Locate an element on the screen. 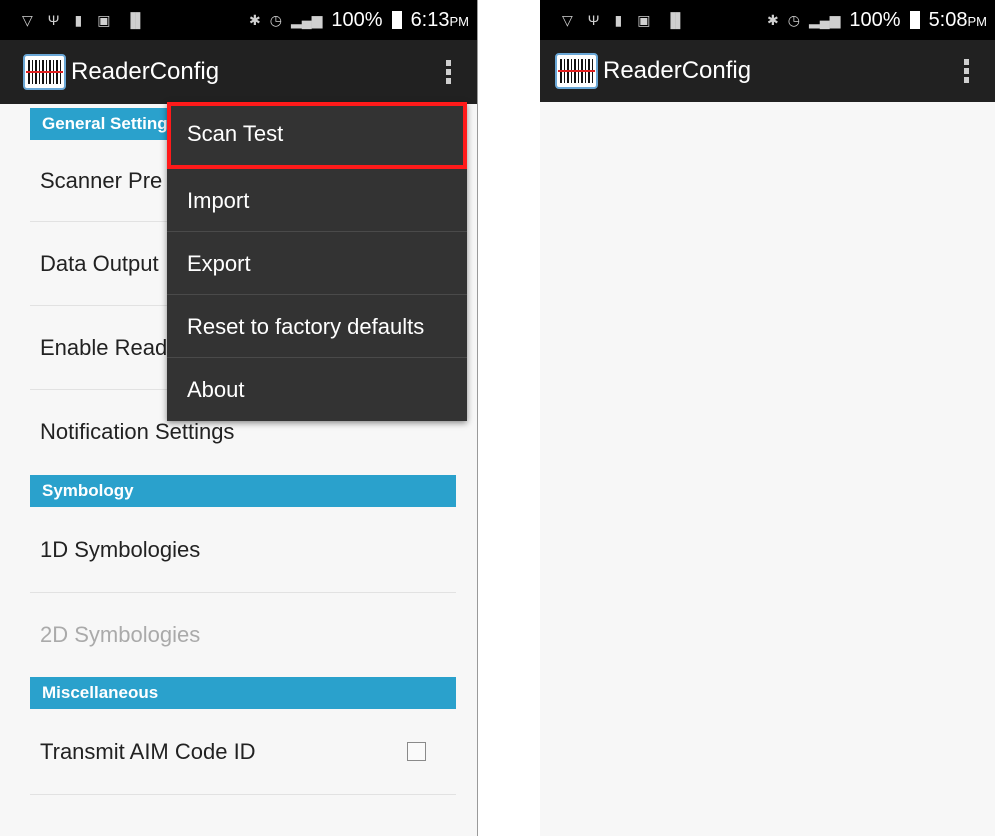 The image size is (995, 836). section-header-symbology: Symbology is located at coordinates (243, 491).